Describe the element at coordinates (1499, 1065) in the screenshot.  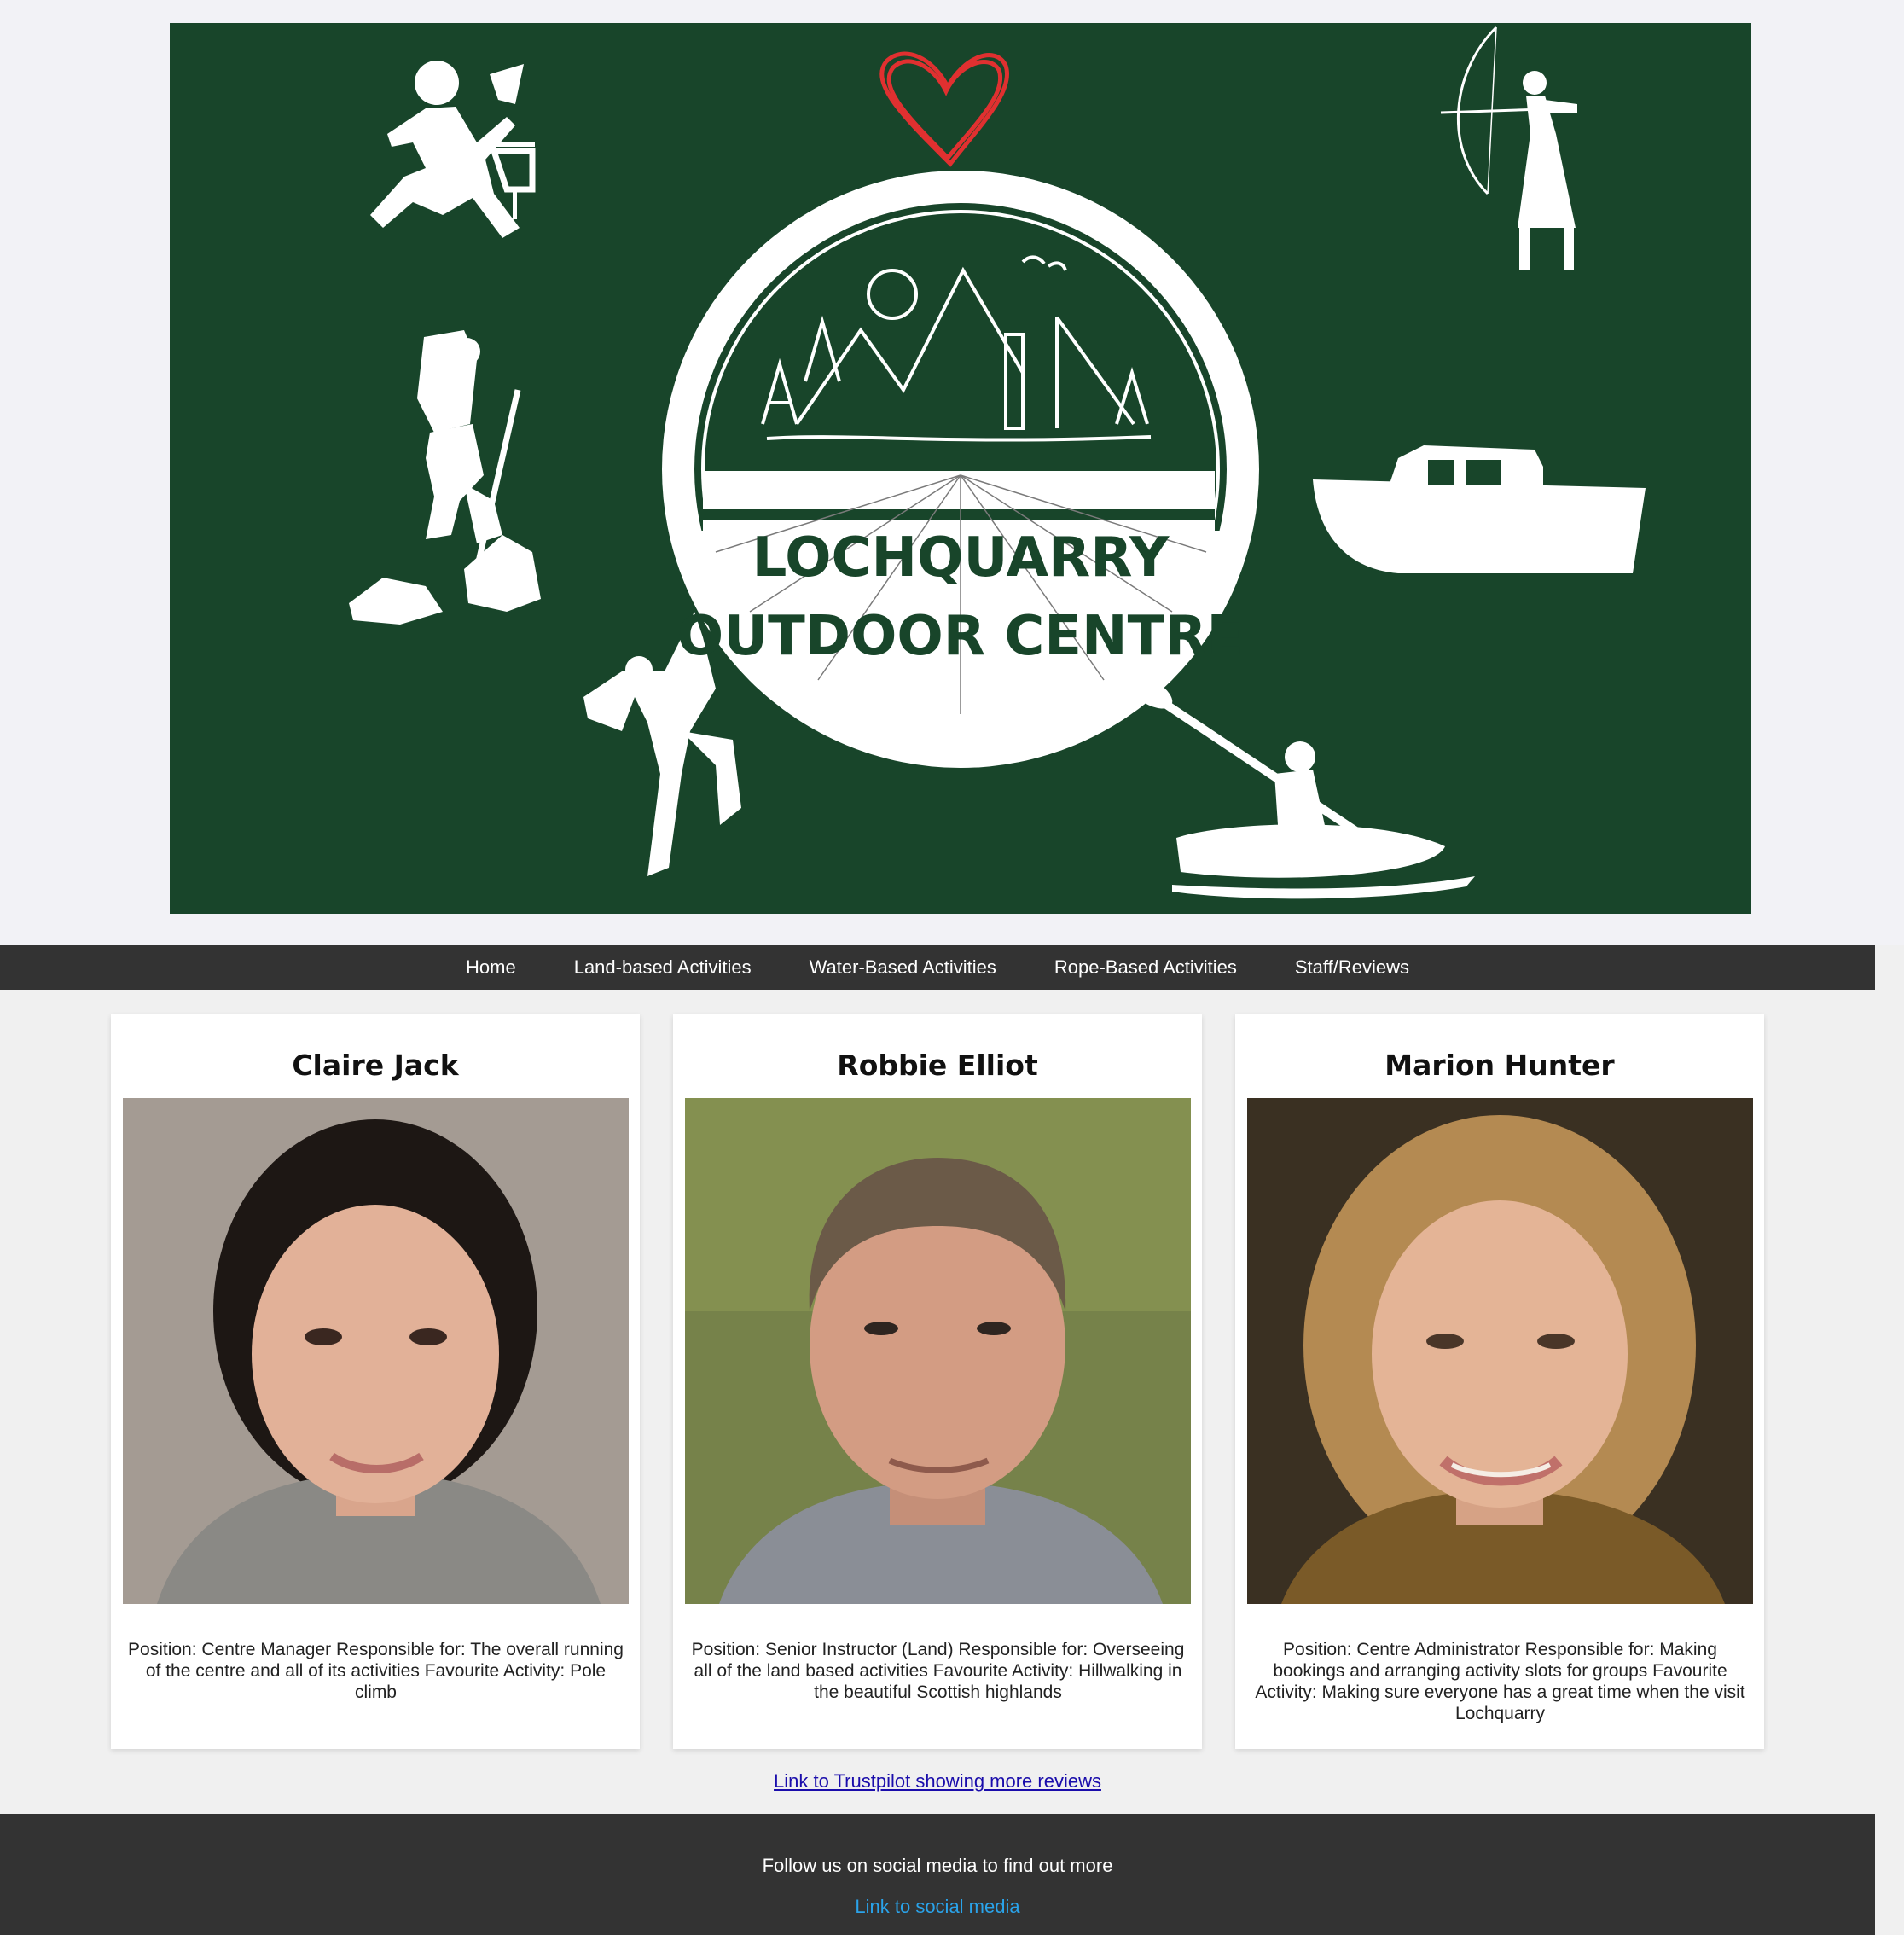
I see `staff-name: Marion Hunter` at that location.